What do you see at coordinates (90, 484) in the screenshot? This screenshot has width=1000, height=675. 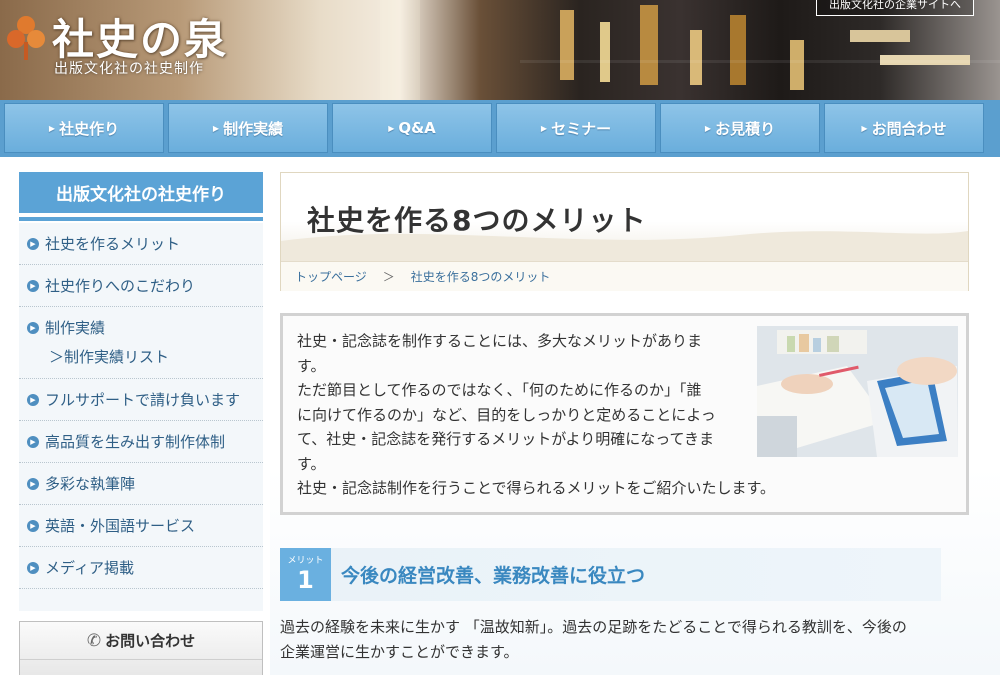 I see `sidebar-item-label: 多彩な執筆陣` at bounding box center [90, 484].